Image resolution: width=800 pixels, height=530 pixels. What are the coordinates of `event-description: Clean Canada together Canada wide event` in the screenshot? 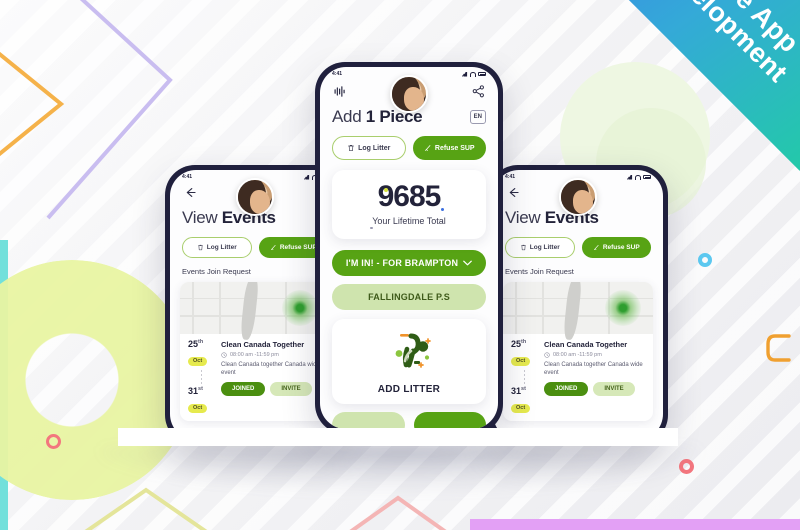 It's located at (593, 368).